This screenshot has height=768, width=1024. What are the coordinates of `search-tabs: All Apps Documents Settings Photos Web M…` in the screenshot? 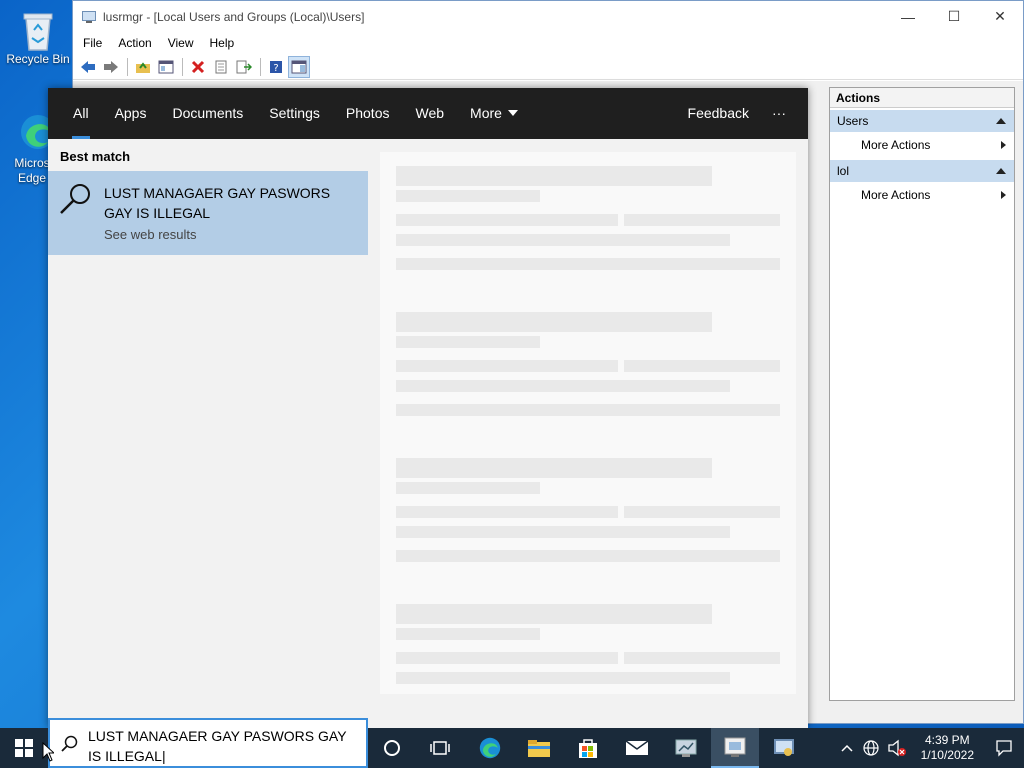 It's located at (428, 113).